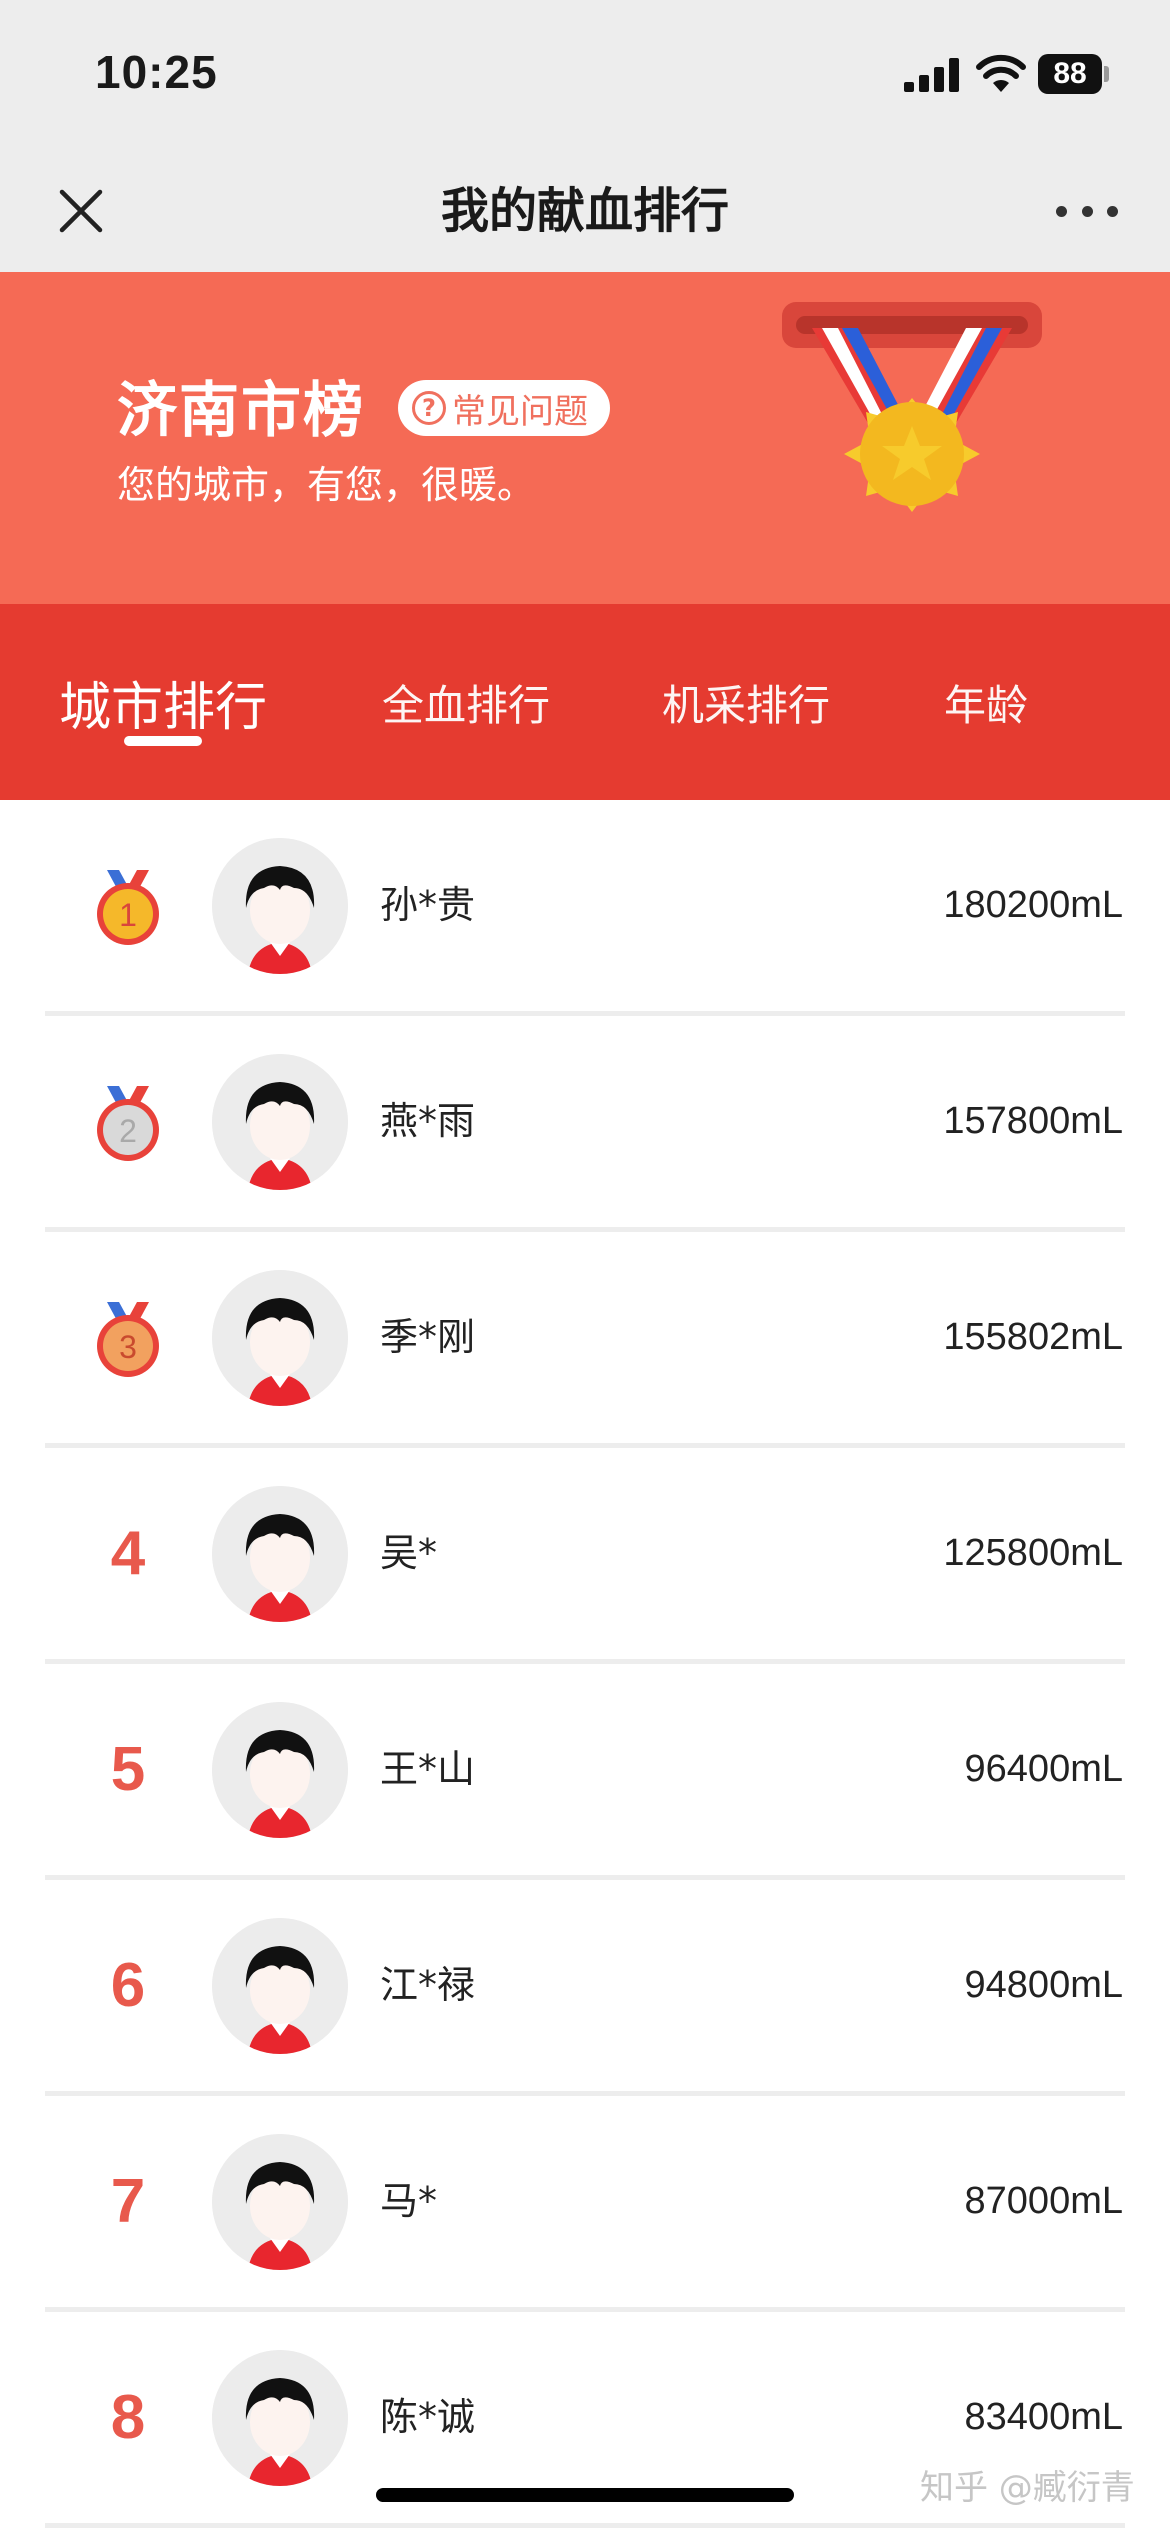 Image resolution: width=1170 pixels, height=2532 pixels. What do you see at coordinates (409, 1553) in the screenshot?
I see `donor-name: 吴*` at bounding box center [409, 1553].